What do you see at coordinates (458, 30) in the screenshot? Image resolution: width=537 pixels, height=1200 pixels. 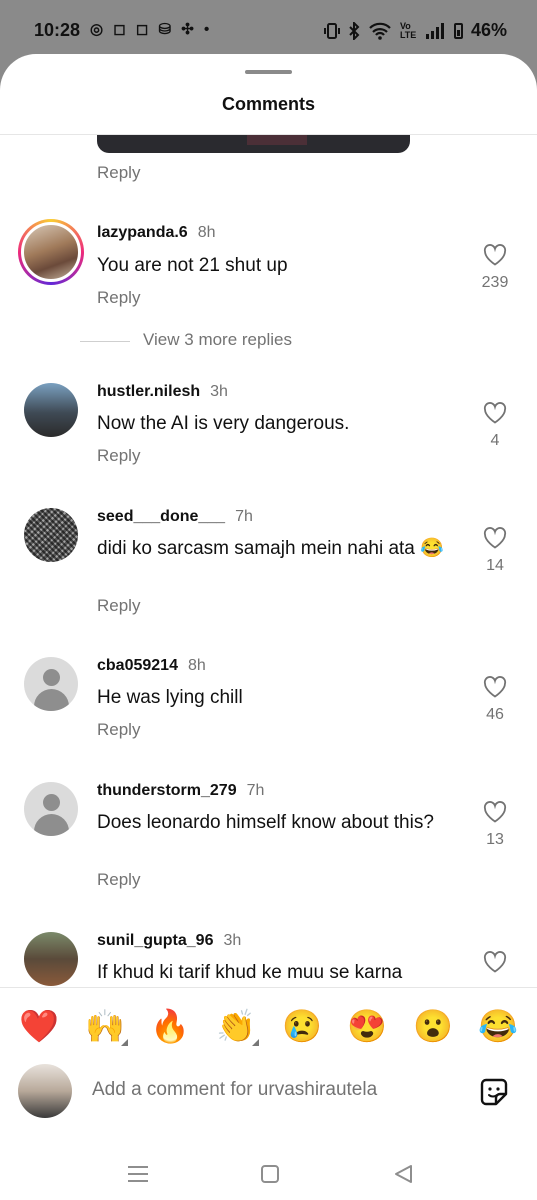 I see `battery-icon` at bounding box center [458, 30].